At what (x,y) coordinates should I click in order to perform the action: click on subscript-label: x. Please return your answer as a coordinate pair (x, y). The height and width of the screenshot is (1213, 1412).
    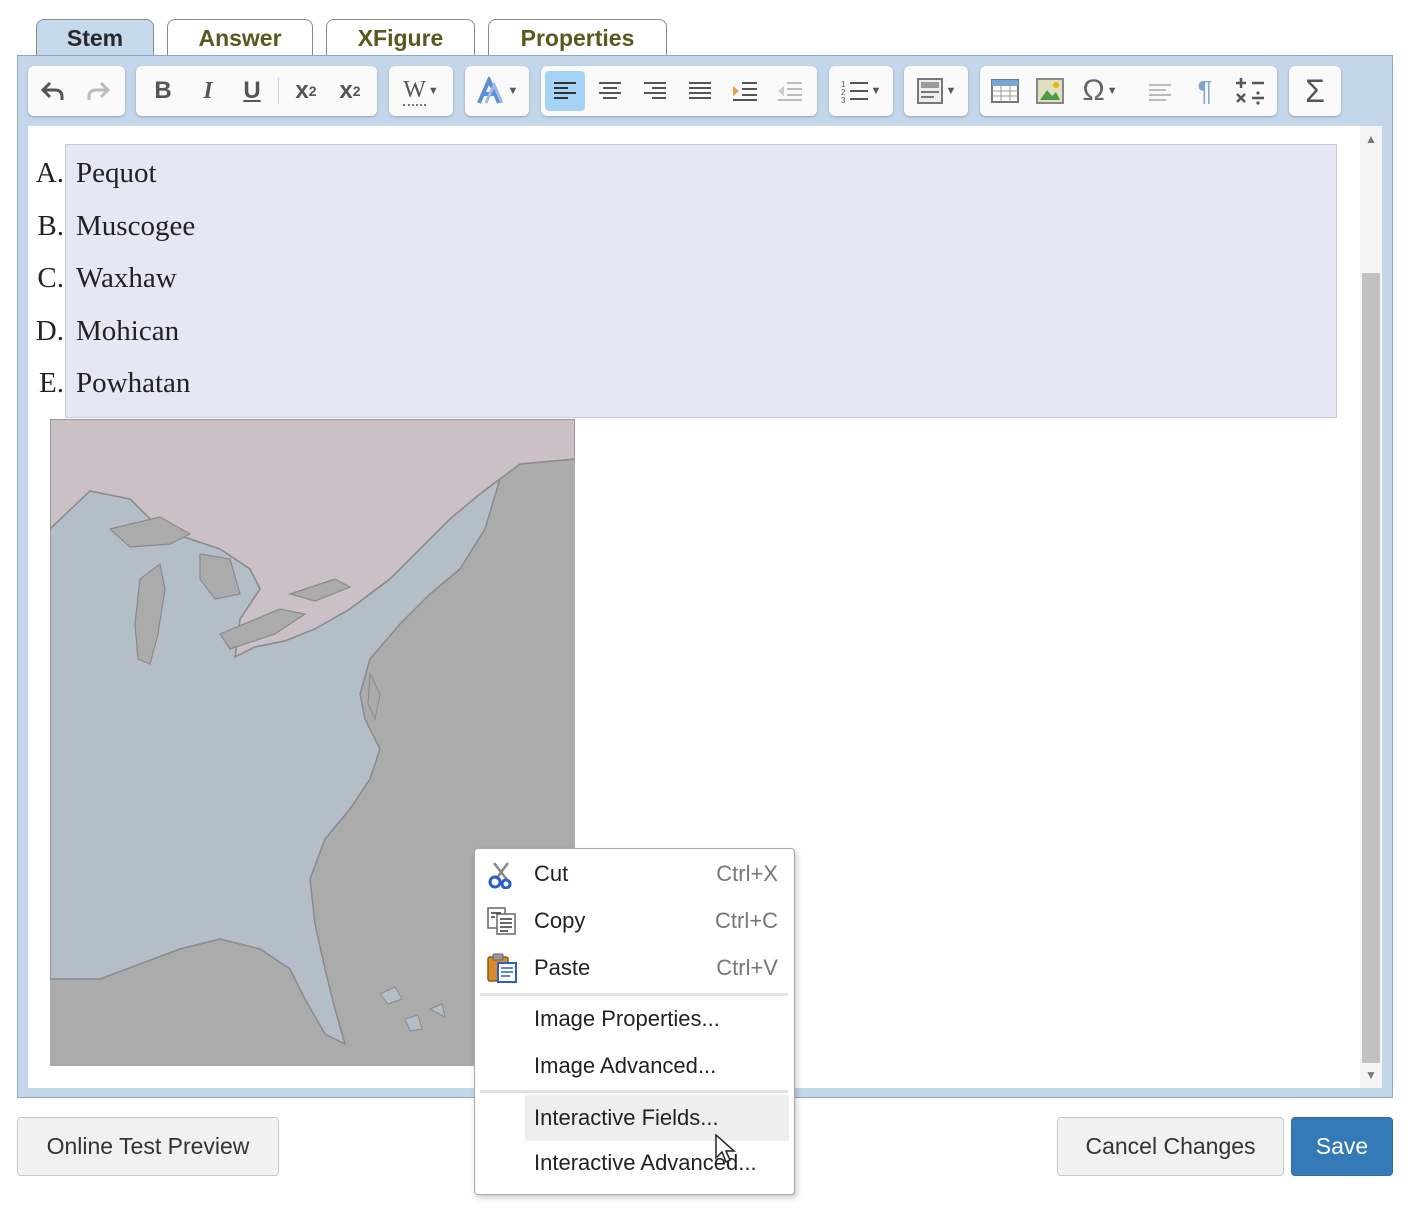
    Looking at the image, I should click on (302, 90).